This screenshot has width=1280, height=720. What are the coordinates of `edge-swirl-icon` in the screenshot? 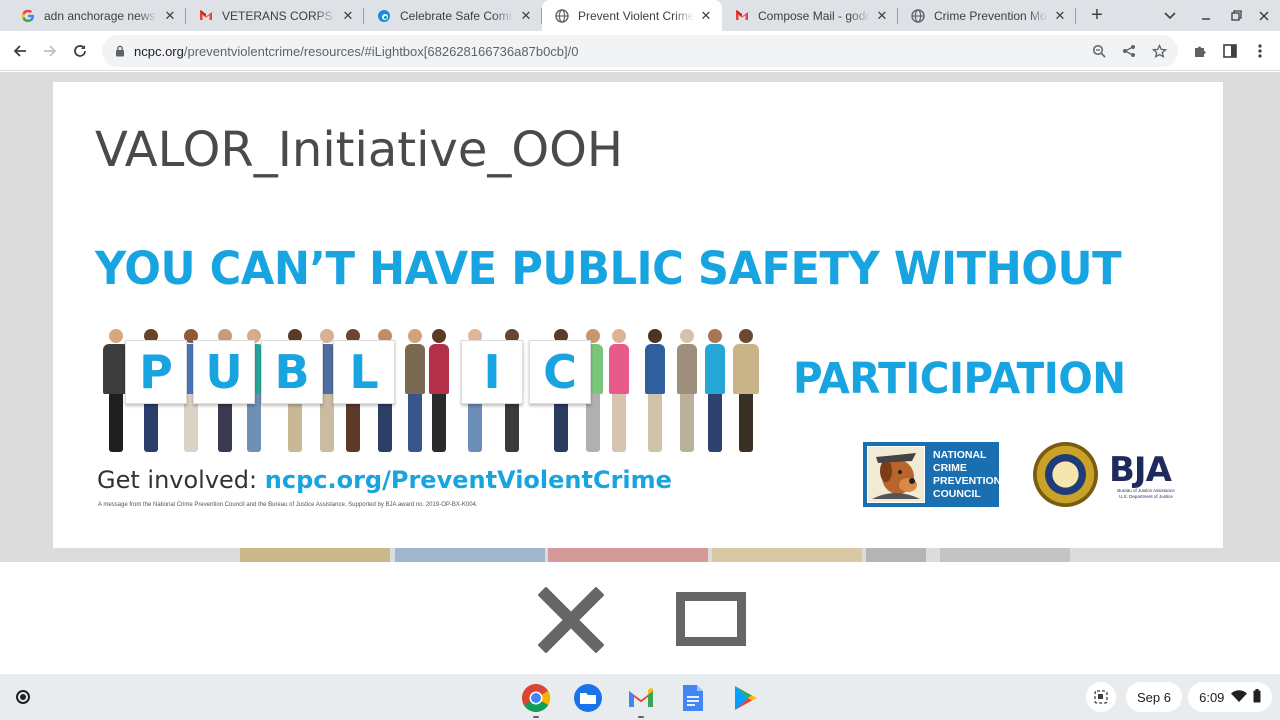 It's located at (384, 16).